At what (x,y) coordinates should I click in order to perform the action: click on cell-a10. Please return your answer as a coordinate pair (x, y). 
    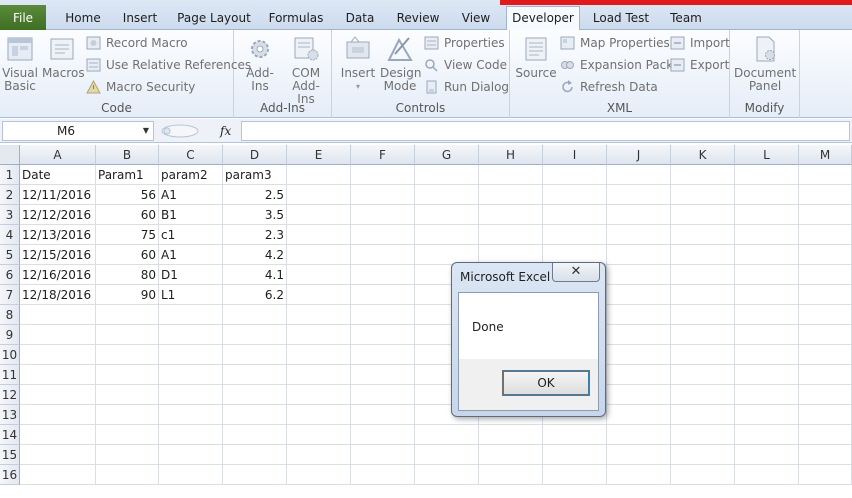
    Looking at the image, I should click on (58, 355).